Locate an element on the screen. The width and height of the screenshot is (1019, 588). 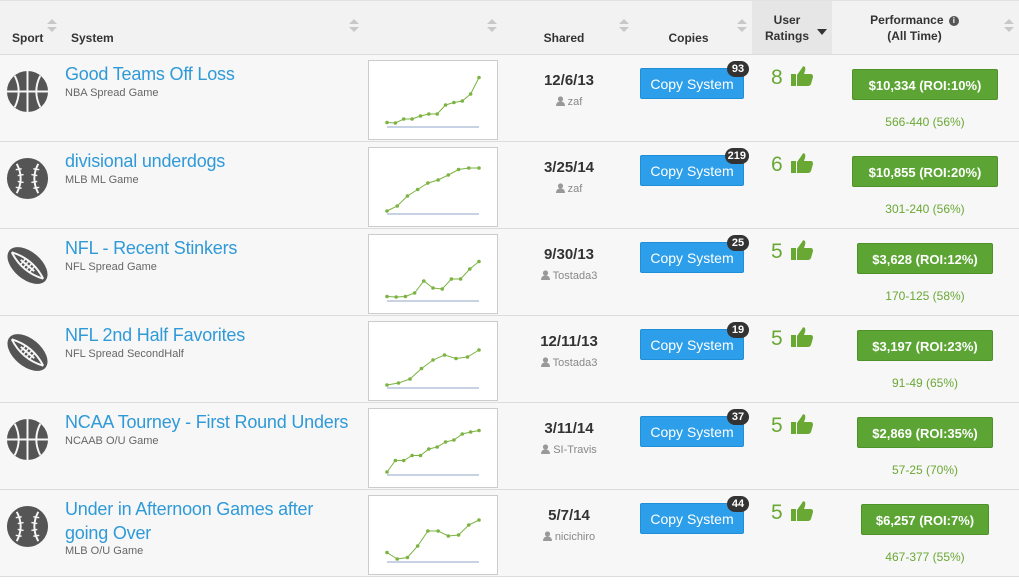
system-title-link: NFL - Recent Stinkers is located at coordinates (210, 248).